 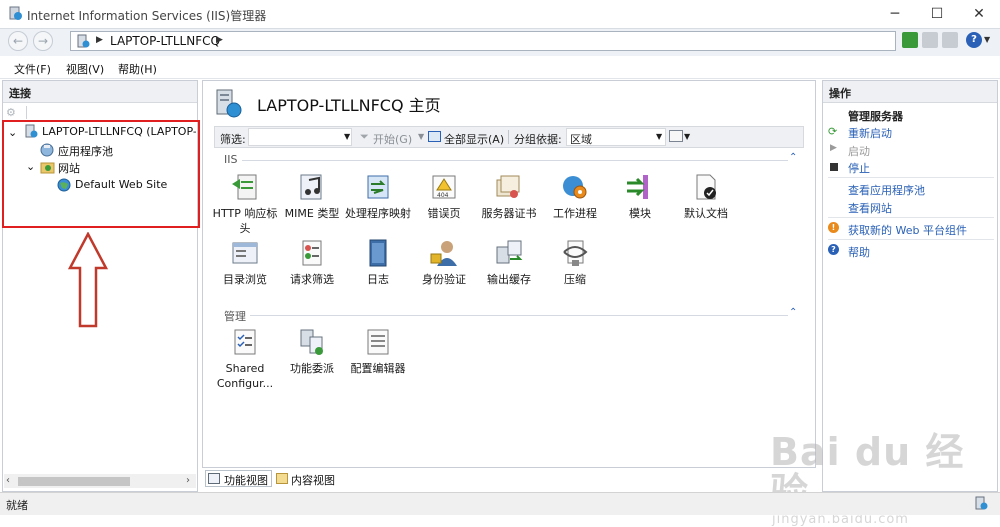 I want to click on feature-server-certificates: 服务器证书, so click(x=509, y=196).